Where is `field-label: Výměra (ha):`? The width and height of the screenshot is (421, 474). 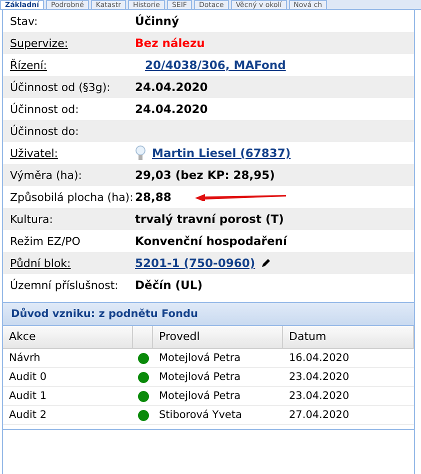 field-label: Výměra (ha): is located at coordinates (46, 175).